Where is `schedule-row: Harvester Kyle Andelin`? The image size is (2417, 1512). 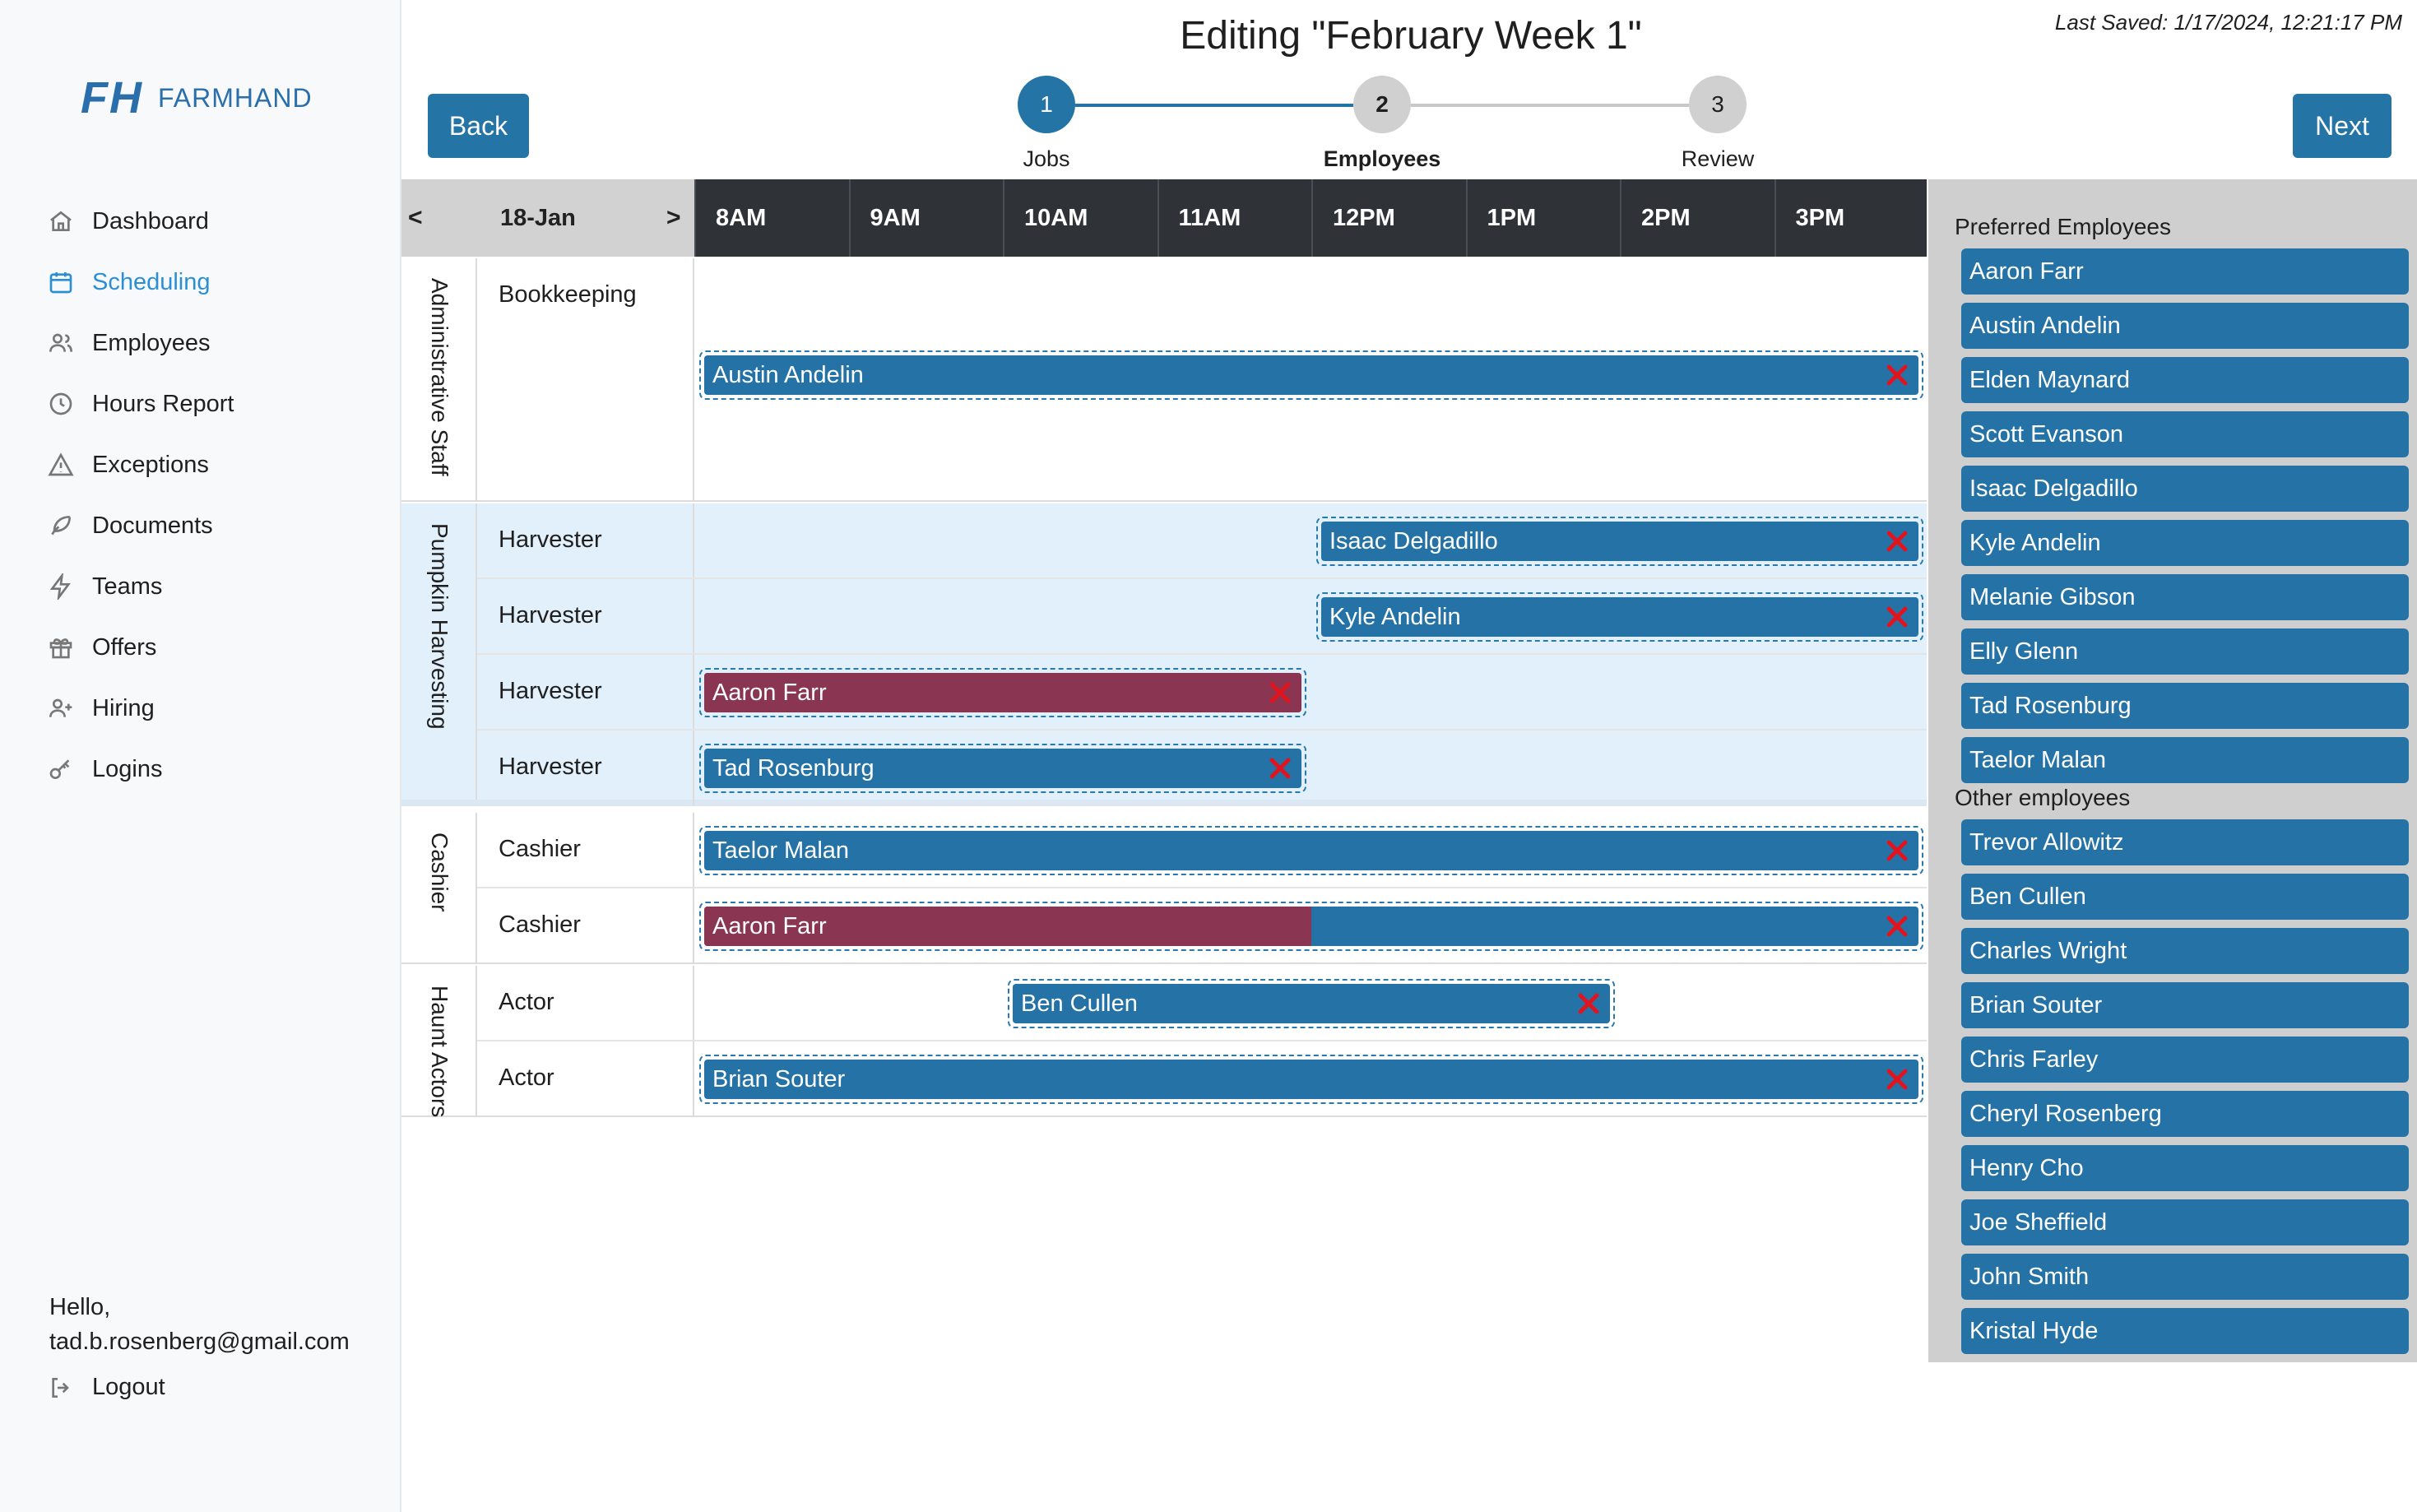
schedule-row: Harvester Kyle Andelin is located at coordinates (1202, 617).